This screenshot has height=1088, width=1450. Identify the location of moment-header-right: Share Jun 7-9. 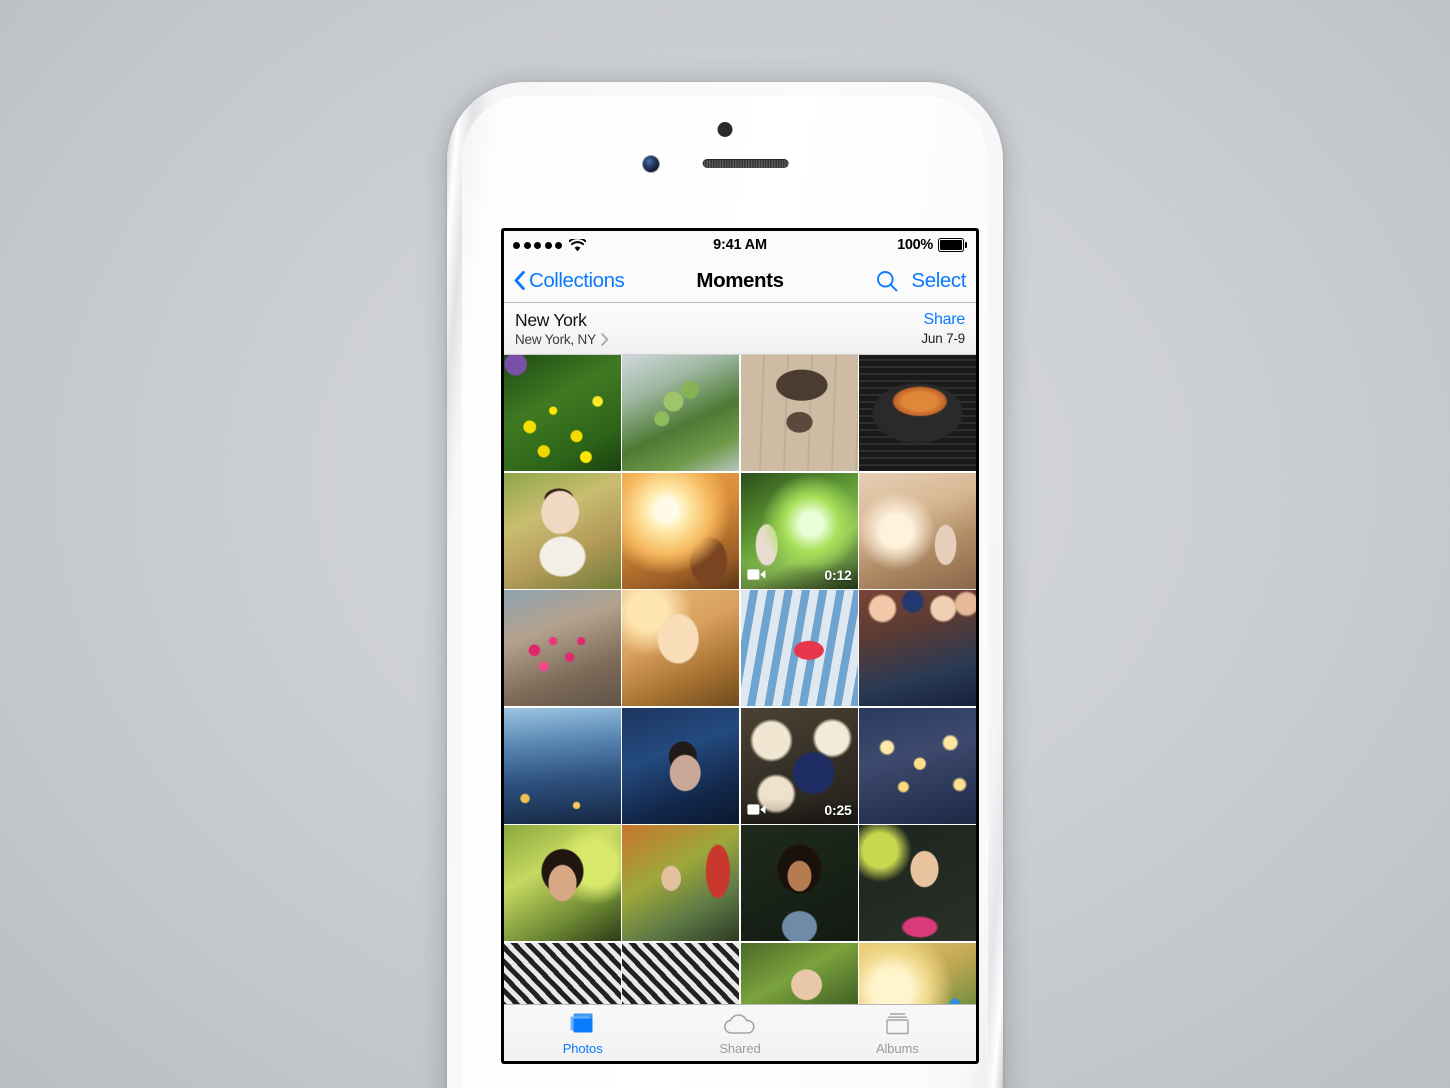
(943, 328).